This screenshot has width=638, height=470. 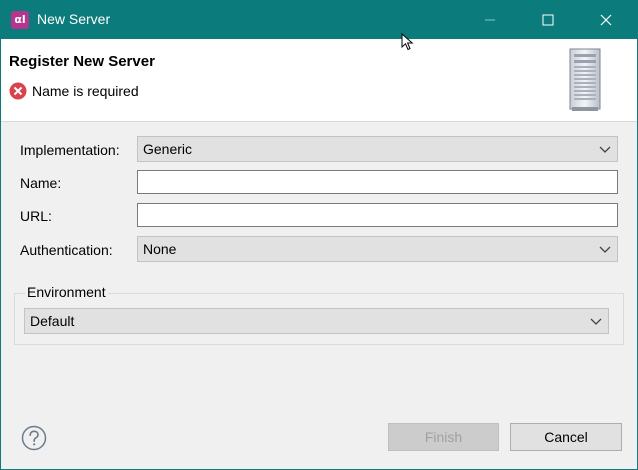 What do you see at coordinates (66, 292) in the screenshot?
I see `environment-label: Environment` at bounding box center [66, 292].